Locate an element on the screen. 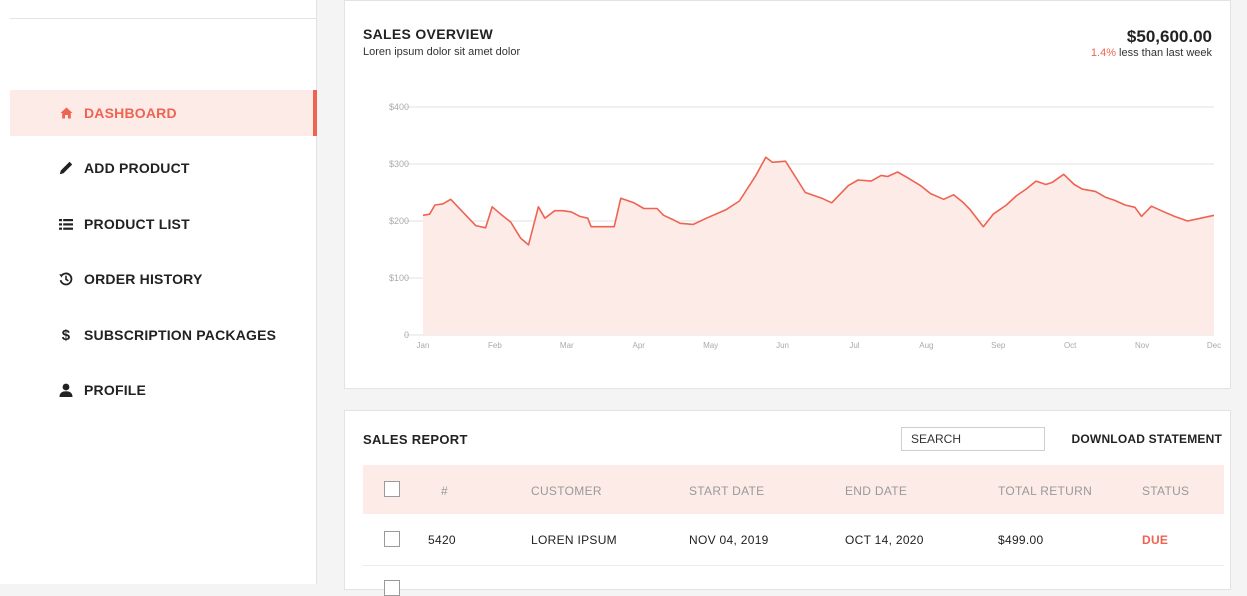 This screenshot has width=1247, height=596. download-statement-button: DOWNLOAD STATEMENT is located at coordinates (1147, 439).